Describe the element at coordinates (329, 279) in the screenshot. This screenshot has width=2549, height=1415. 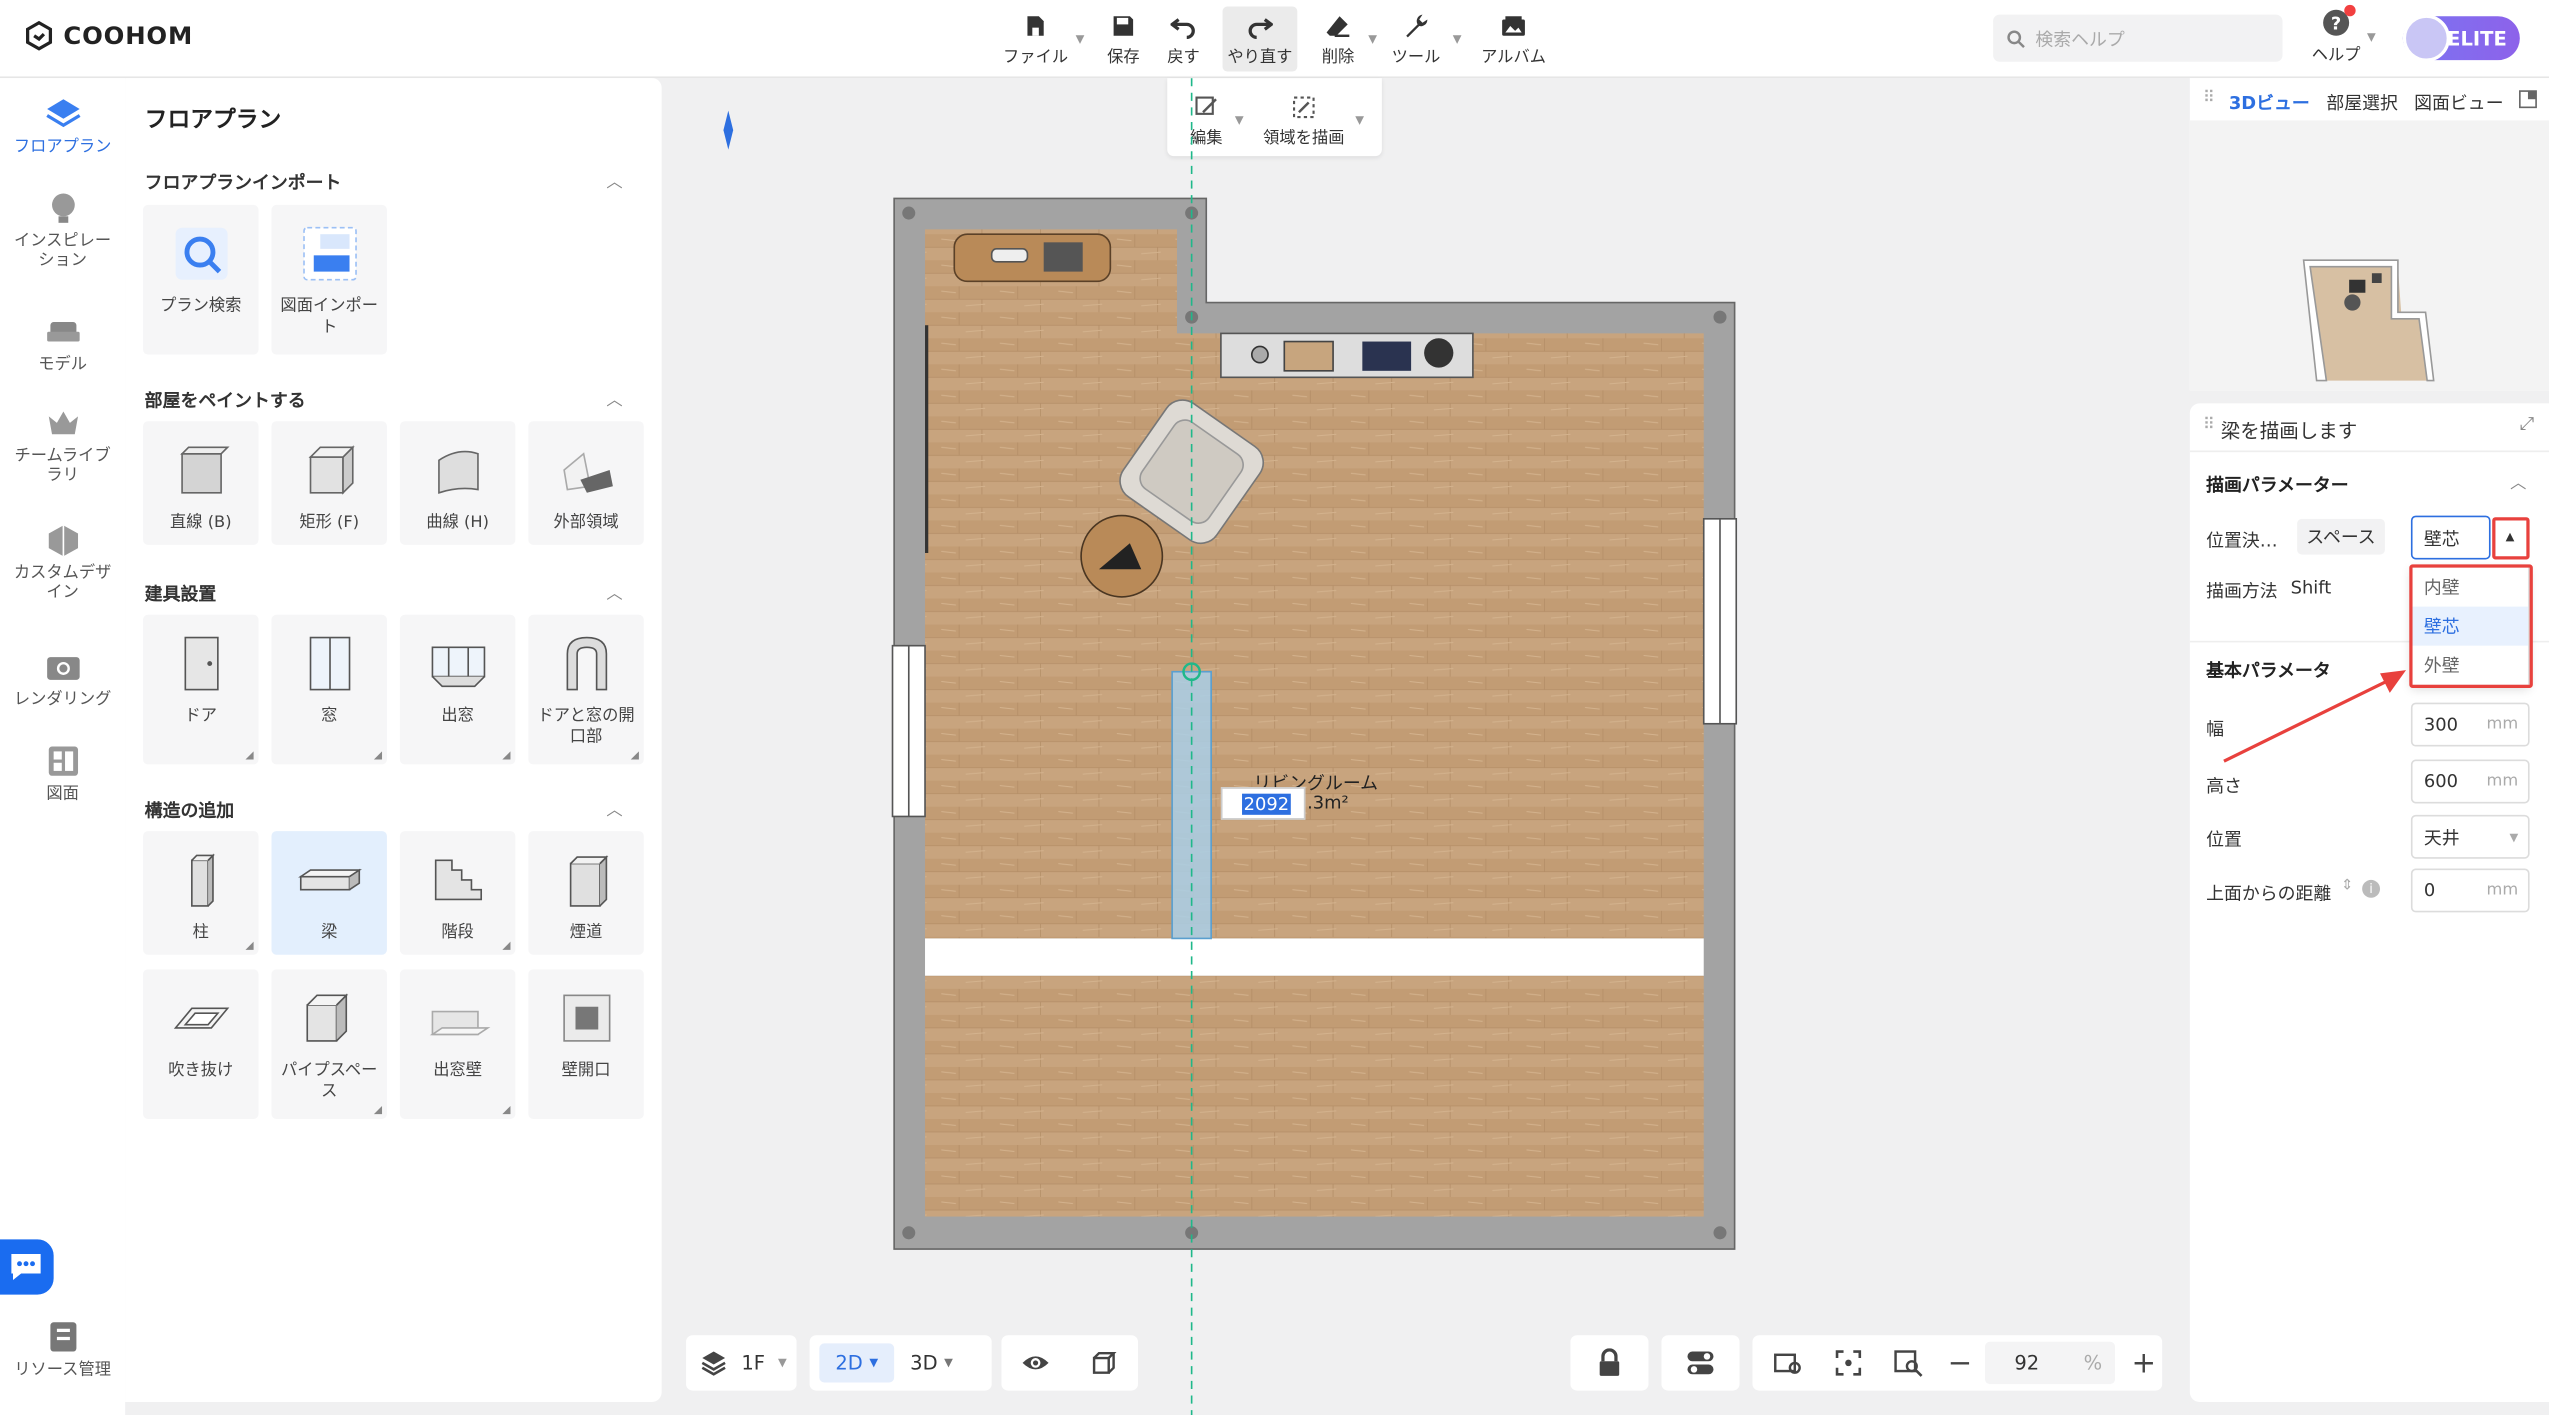
I see `drawing-import-card: 図面インポート` at that location.